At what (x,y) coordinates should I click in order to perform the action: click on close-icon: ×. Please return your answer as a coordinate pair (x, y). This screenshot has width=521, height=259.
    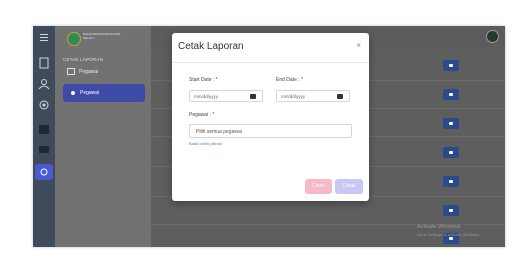
    Looking at the image, I should click on (358, 45).